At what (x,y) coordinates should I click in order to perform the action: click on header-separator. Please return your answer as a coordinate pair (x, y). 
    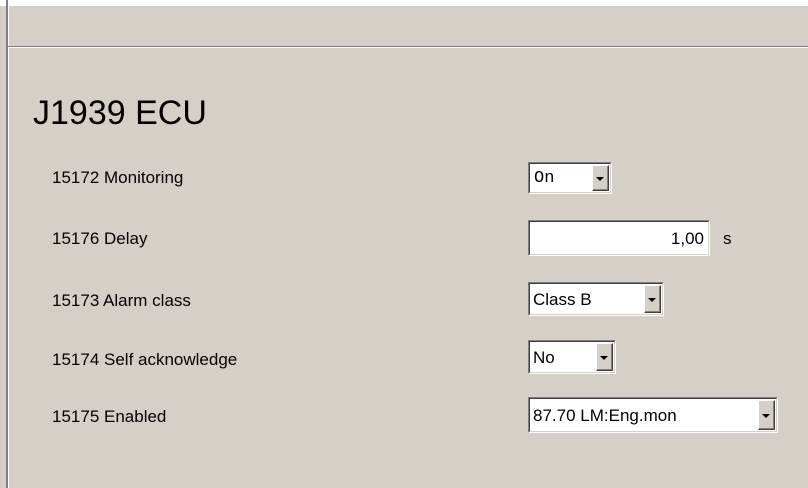
    Looking at the image, I should click on (408, 47).